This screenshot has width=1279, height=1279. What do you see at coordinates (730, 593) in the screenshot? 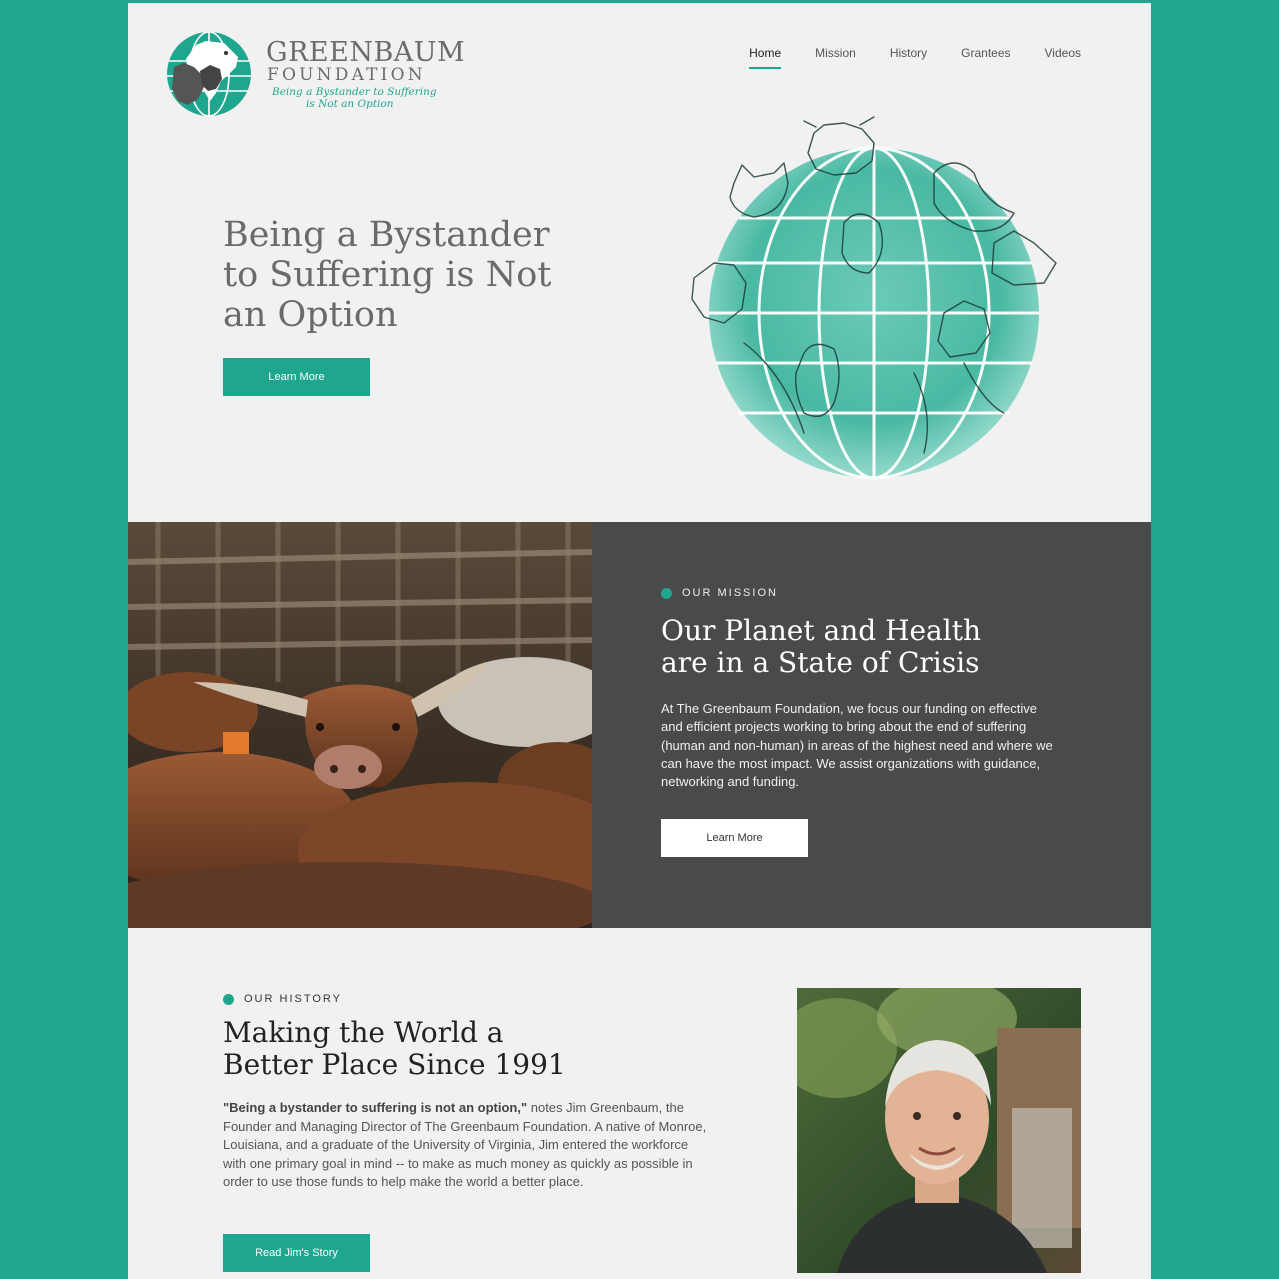
I see `mission-eyebrow-label: OUR MISSION` at bounding box center [730, 593].